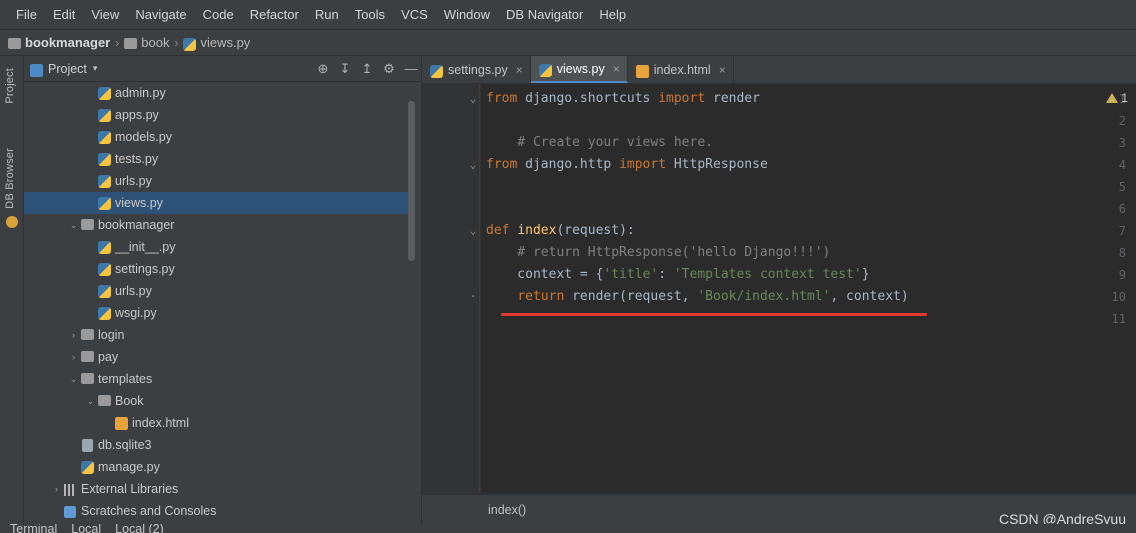 This screenshot has width=1136, height=533. I want to click on hide-panel-icon: —, so click(411, 69).